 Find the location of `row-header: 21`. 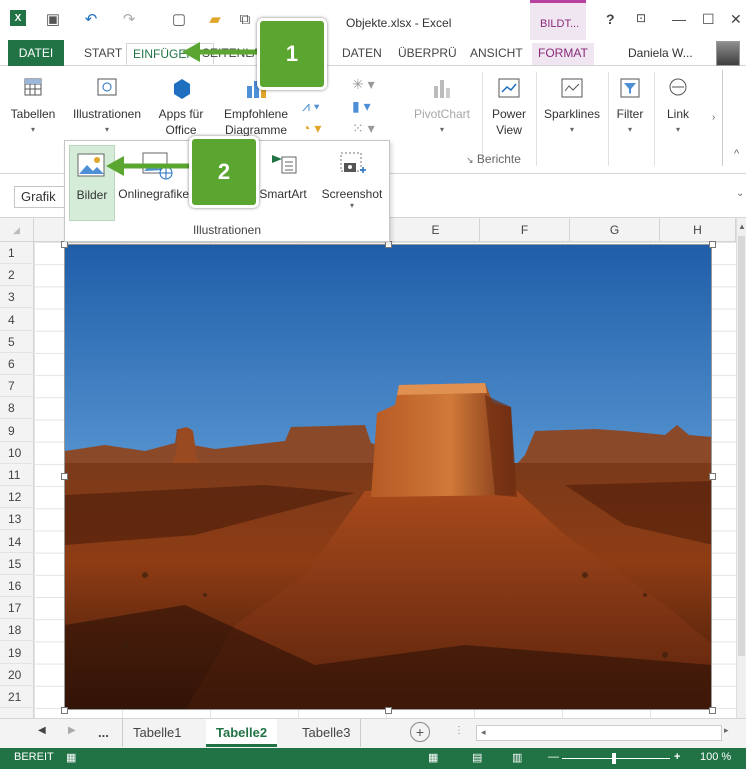

row-header: 21 is located at coordinates (17, 697).